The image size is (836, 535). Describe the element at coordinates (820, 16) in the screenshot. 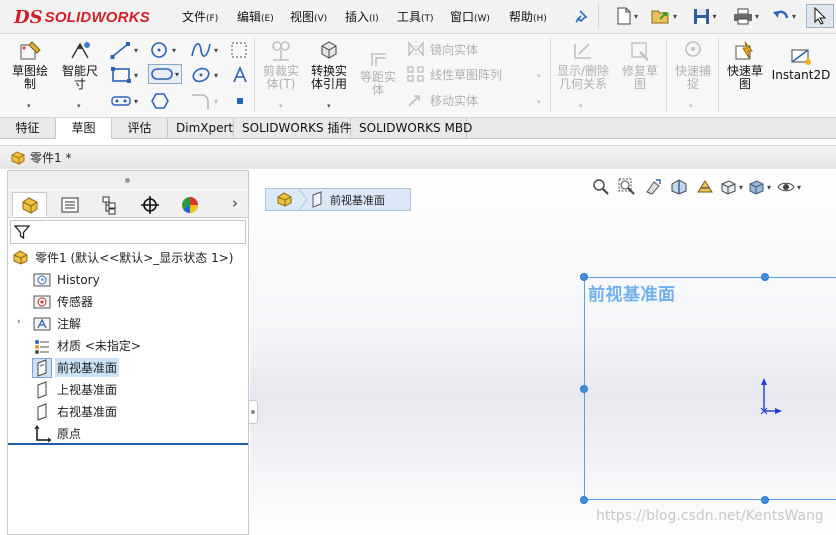

I see `select-cursor-icon` at that location.